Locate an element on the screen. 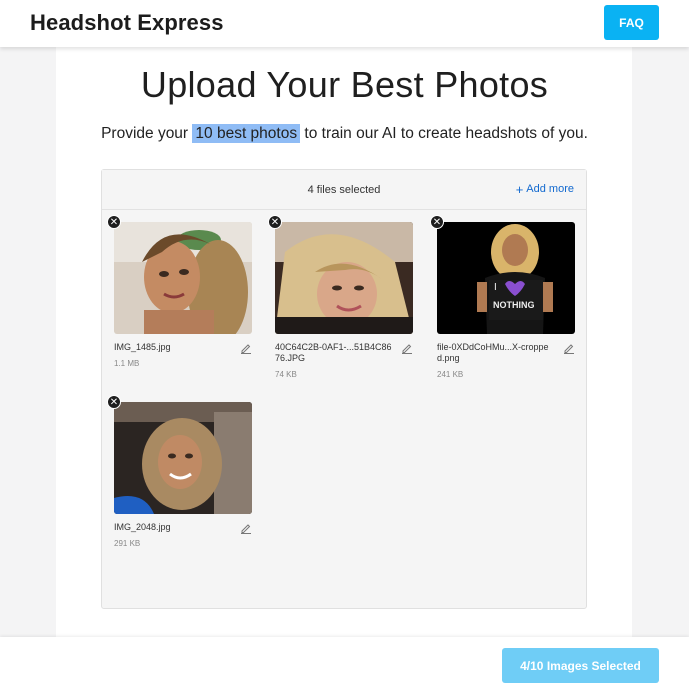  file-tile: ✕ 40C64C2B-0AF1-...51B4C8676.JPG 74 KB is located at coordinates (340, 298).